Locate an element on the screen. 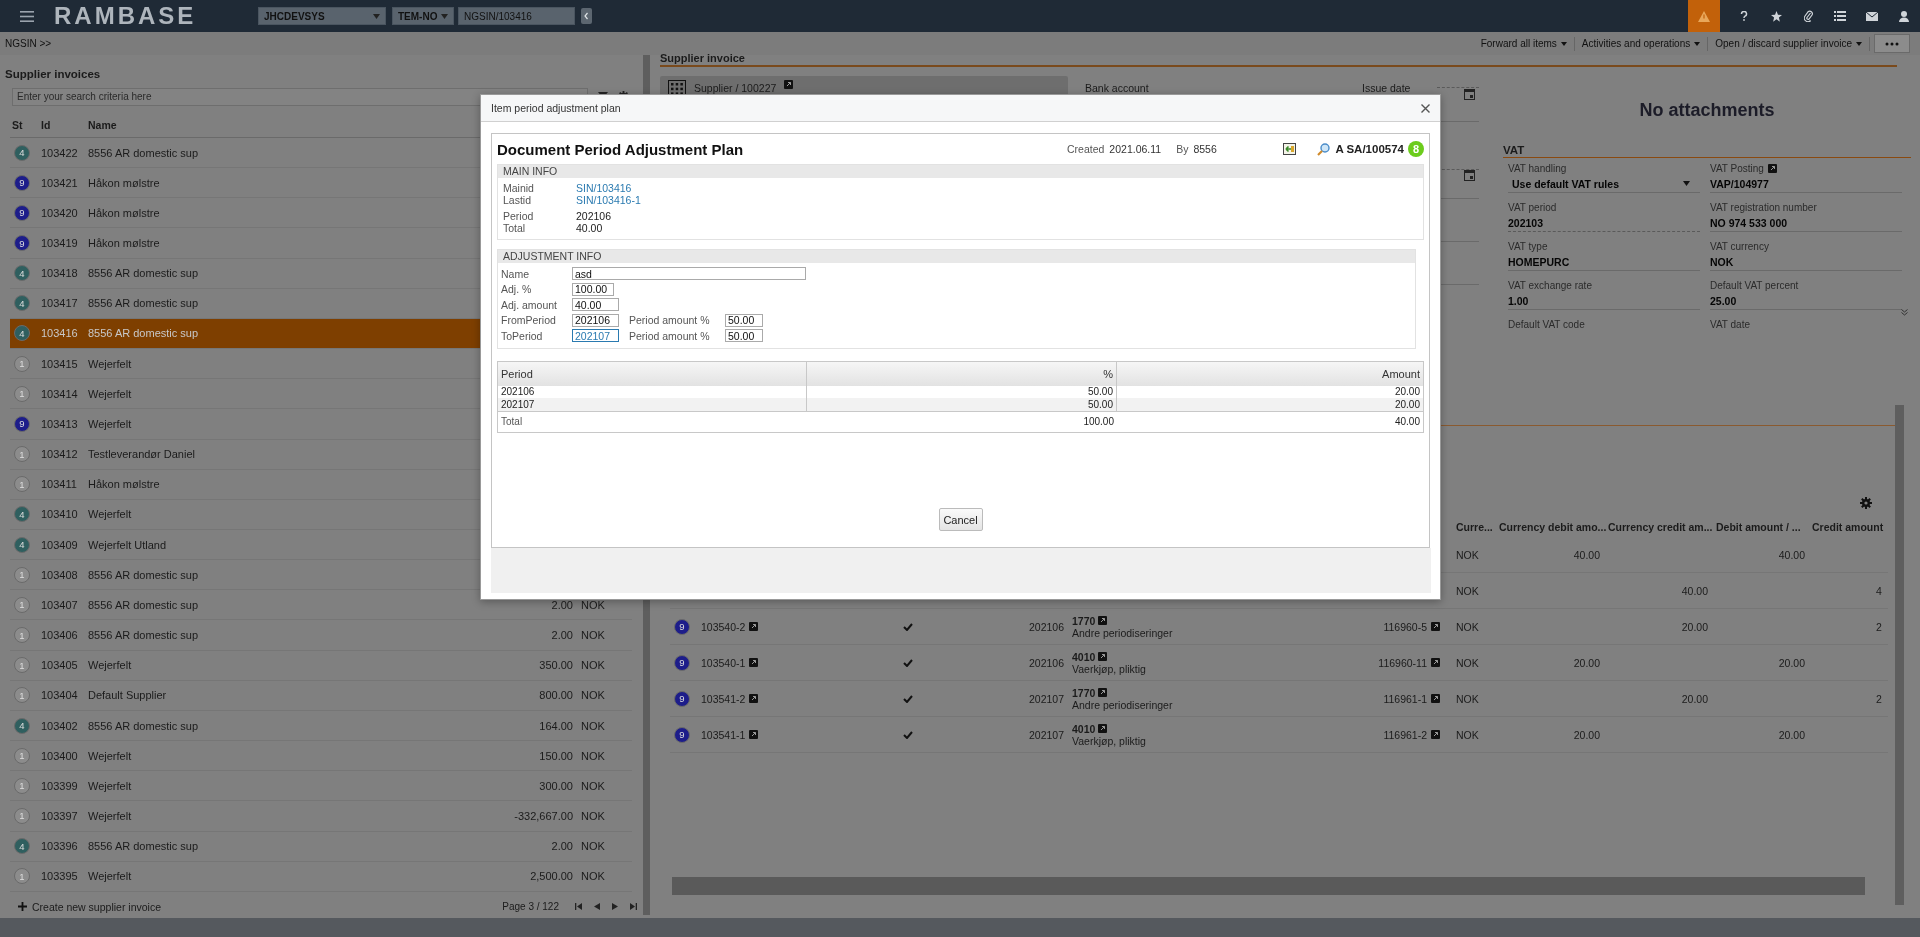 This screenshot has width=1920, height=937. reference: 116961-2 is located at coordinates (1405, 734).